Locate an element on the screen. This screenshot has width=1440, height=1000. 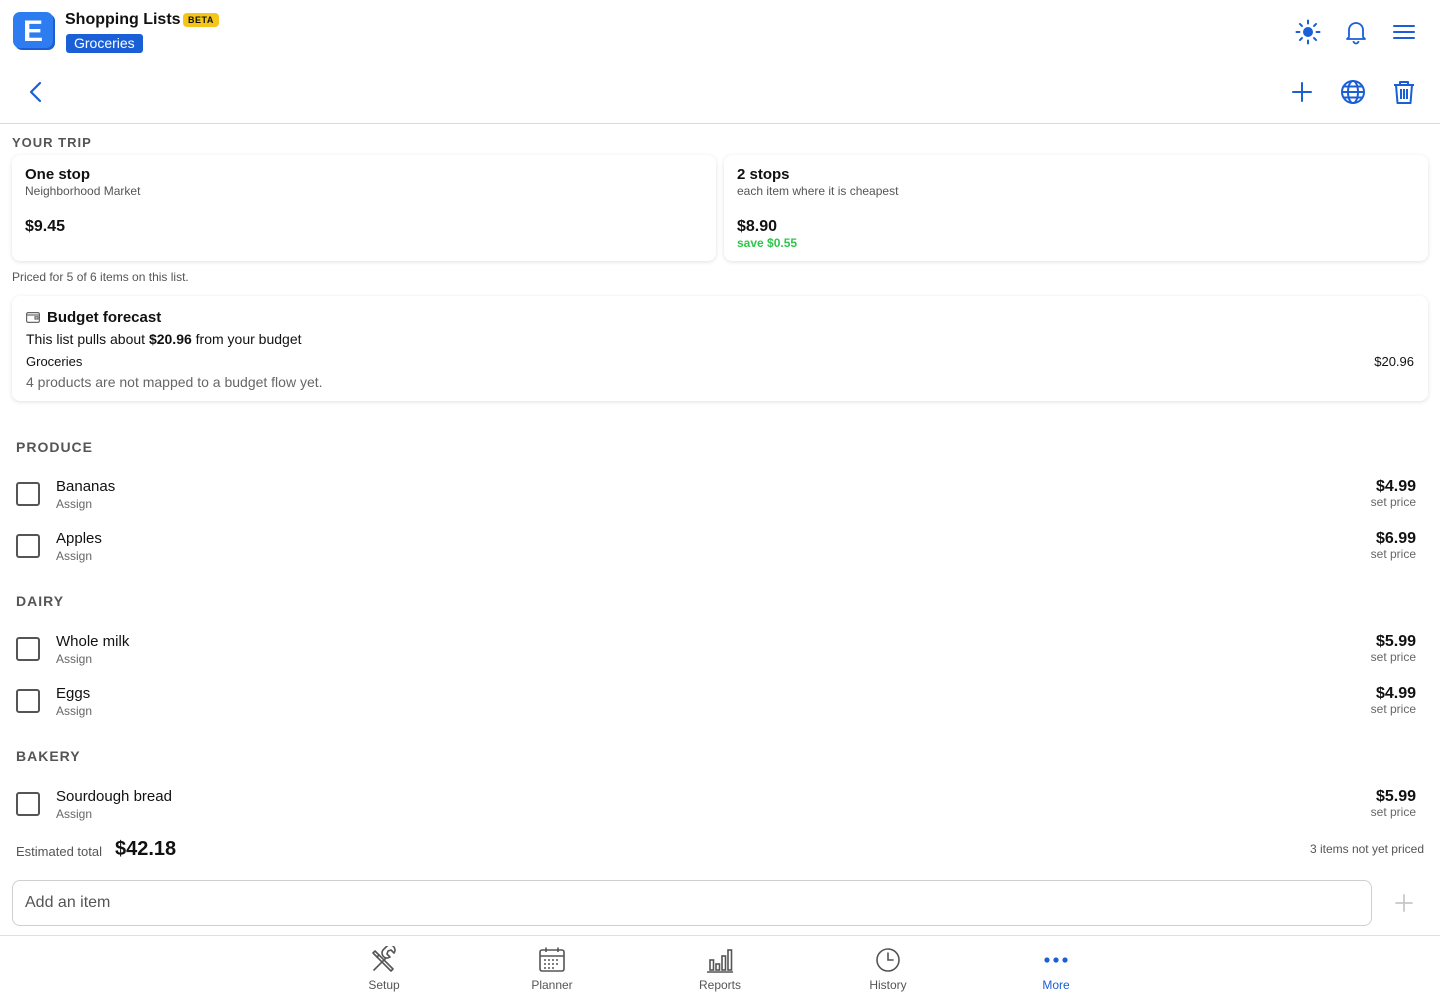
one-stop-title: One stop is located at coordinates (58, 174).